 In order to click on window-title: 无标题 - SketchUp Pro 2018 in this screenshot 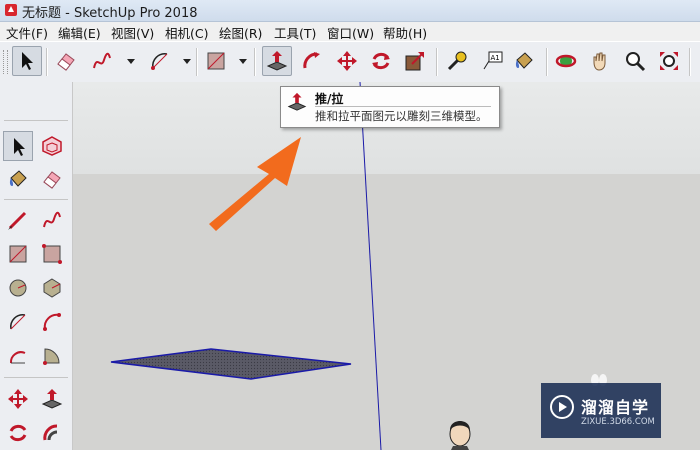, I will do `click(110, 13)`.